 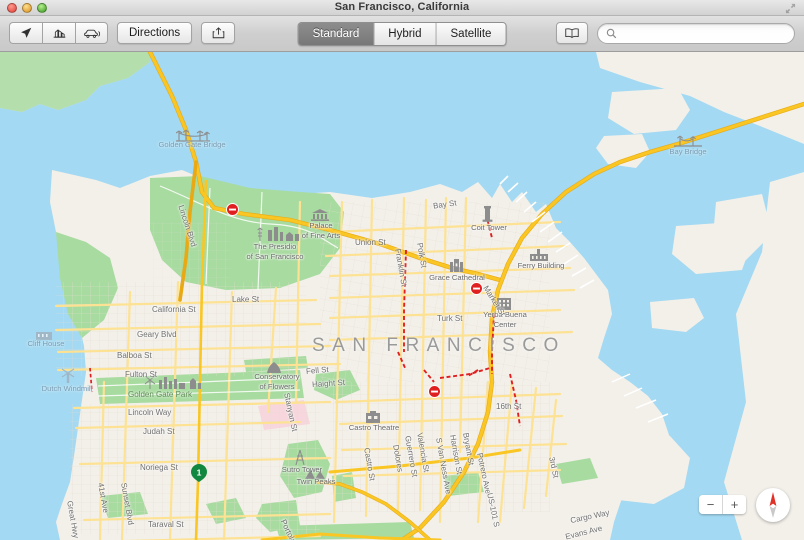 I want to click on map-type-segmented-control: Standard Hybrid Satellite, so click(x=402, y=34).